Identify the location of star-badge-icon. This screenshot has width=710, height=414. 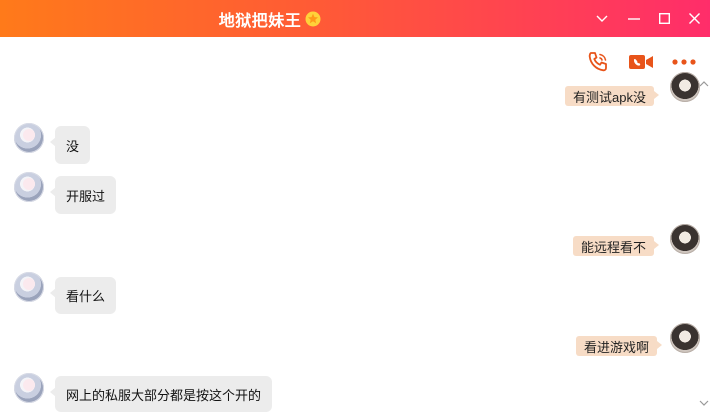
(313, 18).